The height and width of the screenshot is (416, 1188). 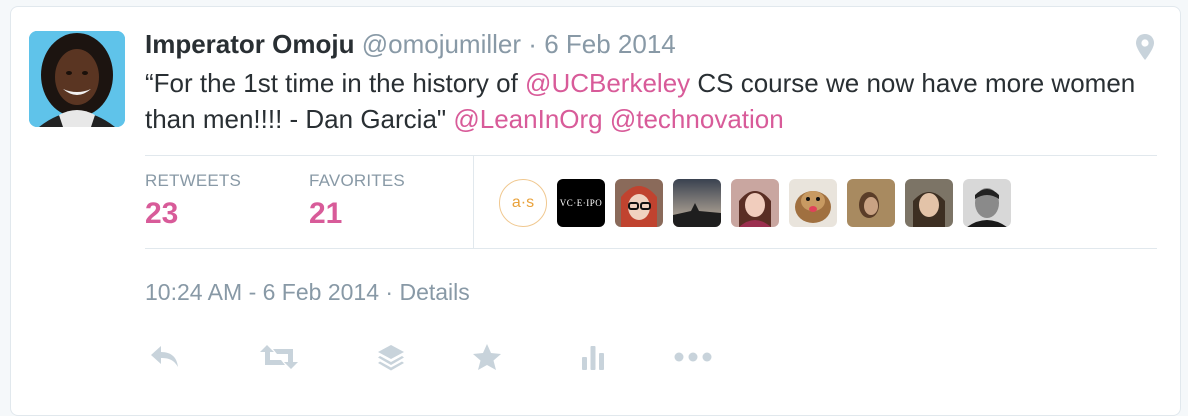 What do you see at coordinates (593, 357) in the screenshot?
I see `analytics-icon` at bounding box center [593, 357].